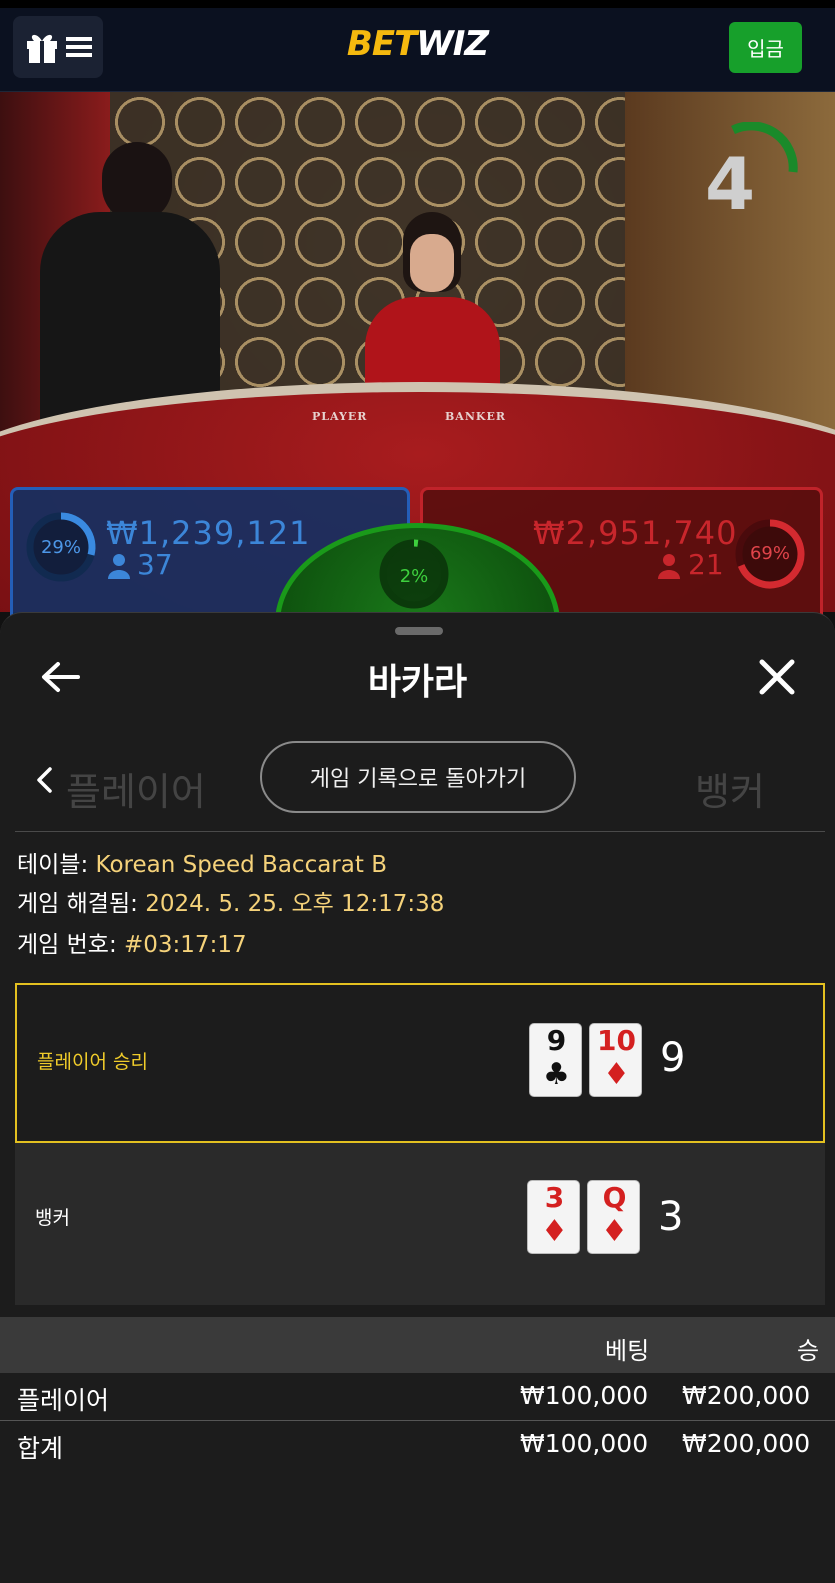 This screenshot has height=1583, width=835. What do you see at coordinates (420, 1063) in the screenshot?
I see `player-result-row: 플레이어 승리 9 ♣ 10 ♦ 9` at bounding box center [420, 1063].